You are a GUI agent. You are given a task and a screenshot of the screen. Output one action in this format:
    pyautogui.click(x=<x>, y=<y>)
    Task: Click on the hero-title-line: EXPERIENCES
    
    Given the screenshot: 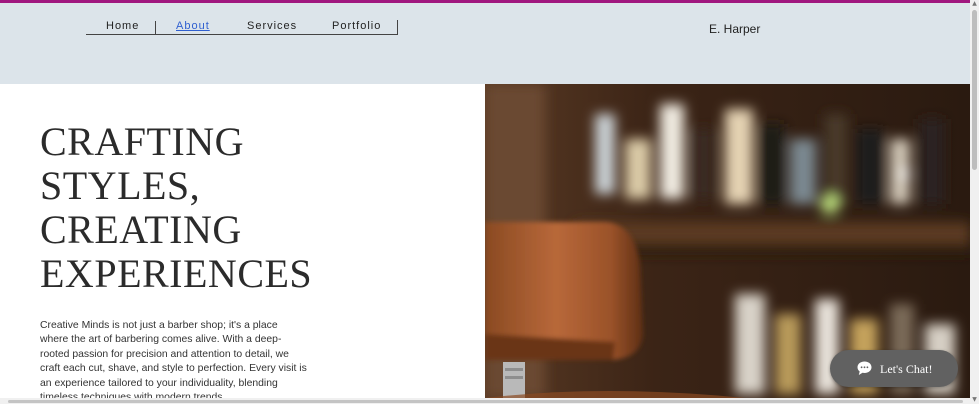 What is the action you would take?
    pyautogui.click(x=176, y=273)
    